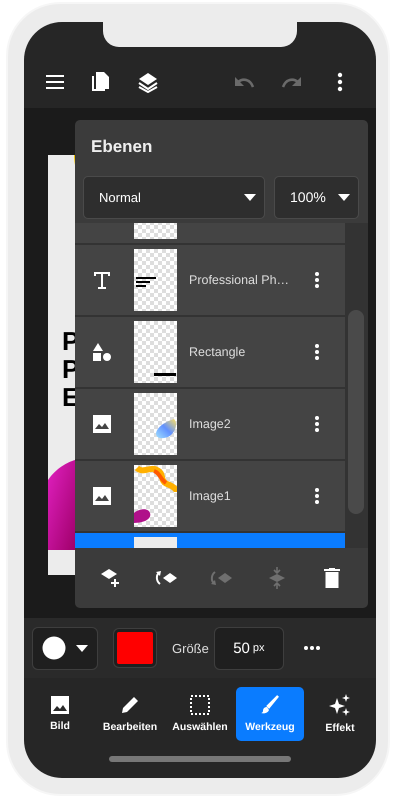  I want to click on brush-shape-dropdown, so click(65, 648).